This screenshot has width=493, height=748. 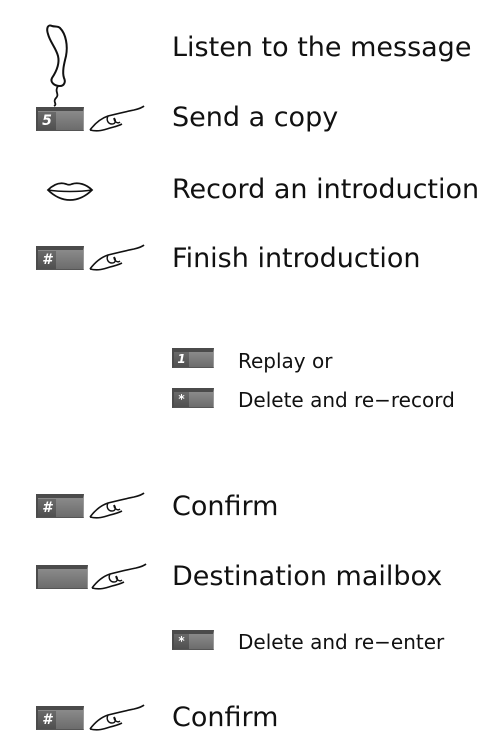 I want to click on handset-icon, so click(x=57, y=65).